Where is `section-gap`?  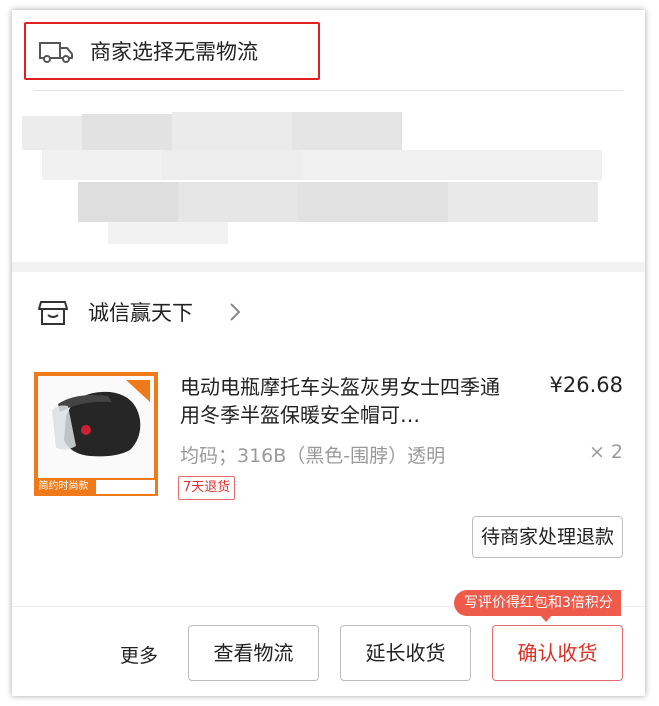 section-gap is located at coordinates (328, 267).